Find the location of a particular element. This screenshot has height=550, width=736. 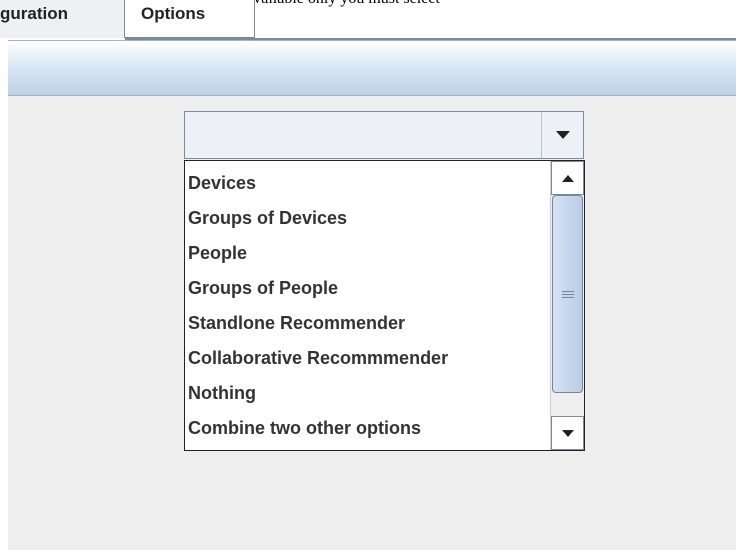

list-item-groups-of-people: Groups of People is located at coordinates (367, 288).